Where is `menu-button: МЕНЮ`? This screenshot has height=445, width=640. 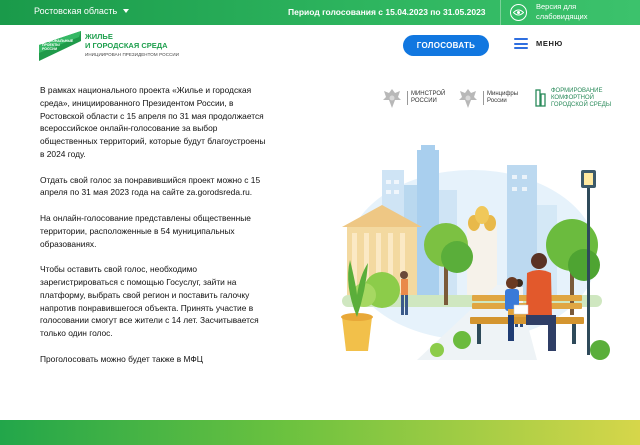
menu-button: МЕНЮ is located at coordinates (538, 43).